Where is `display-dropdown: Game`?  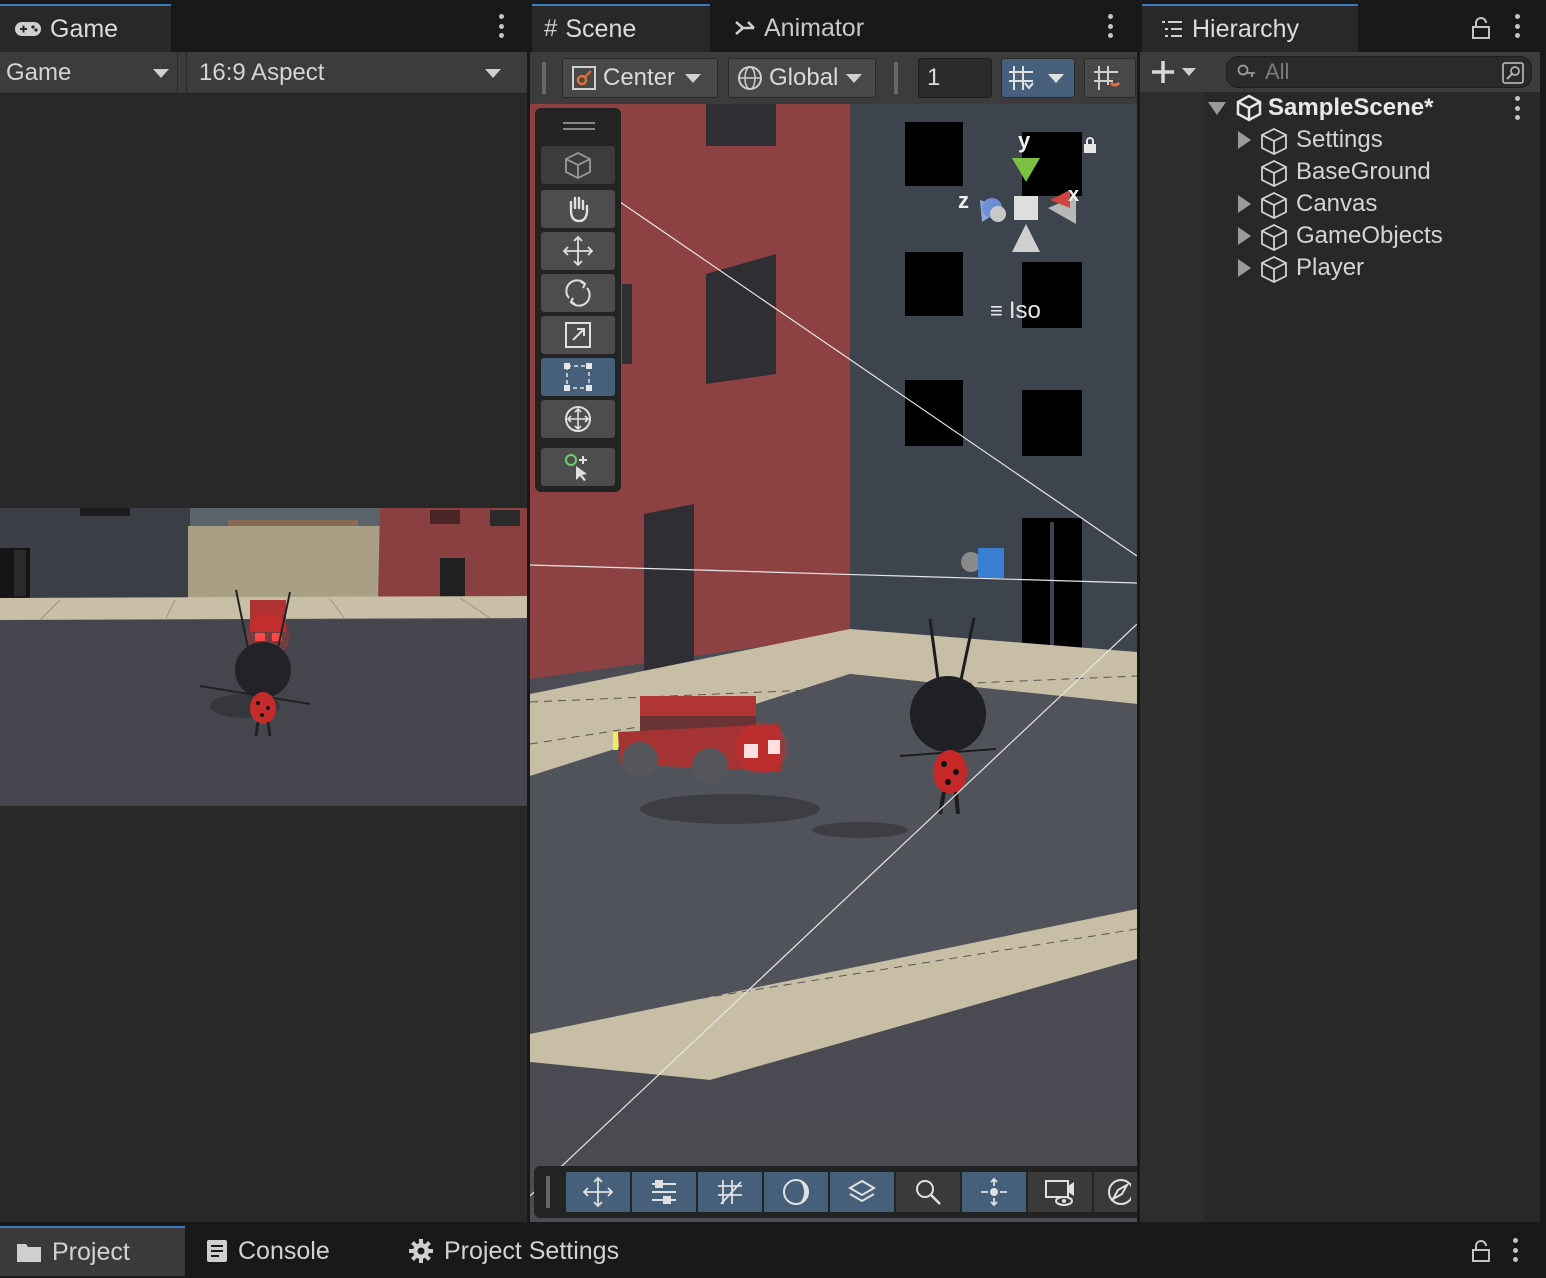 display-dropdown: Game is located at coordinates (89, 73).